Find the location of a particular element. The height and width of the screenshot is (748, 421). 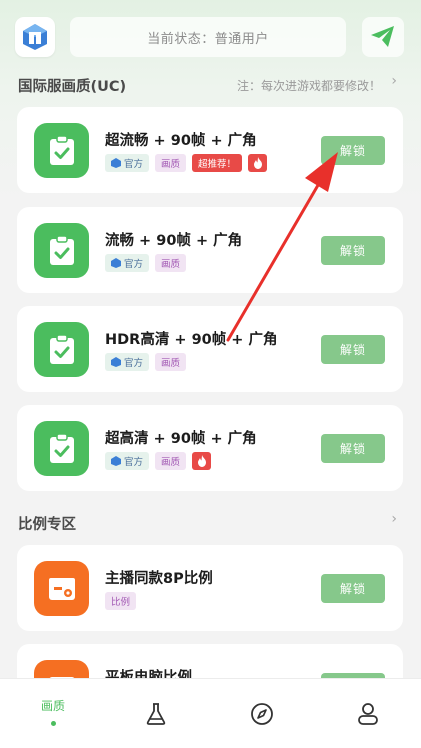

send-button is located at coordinates (383, 37).